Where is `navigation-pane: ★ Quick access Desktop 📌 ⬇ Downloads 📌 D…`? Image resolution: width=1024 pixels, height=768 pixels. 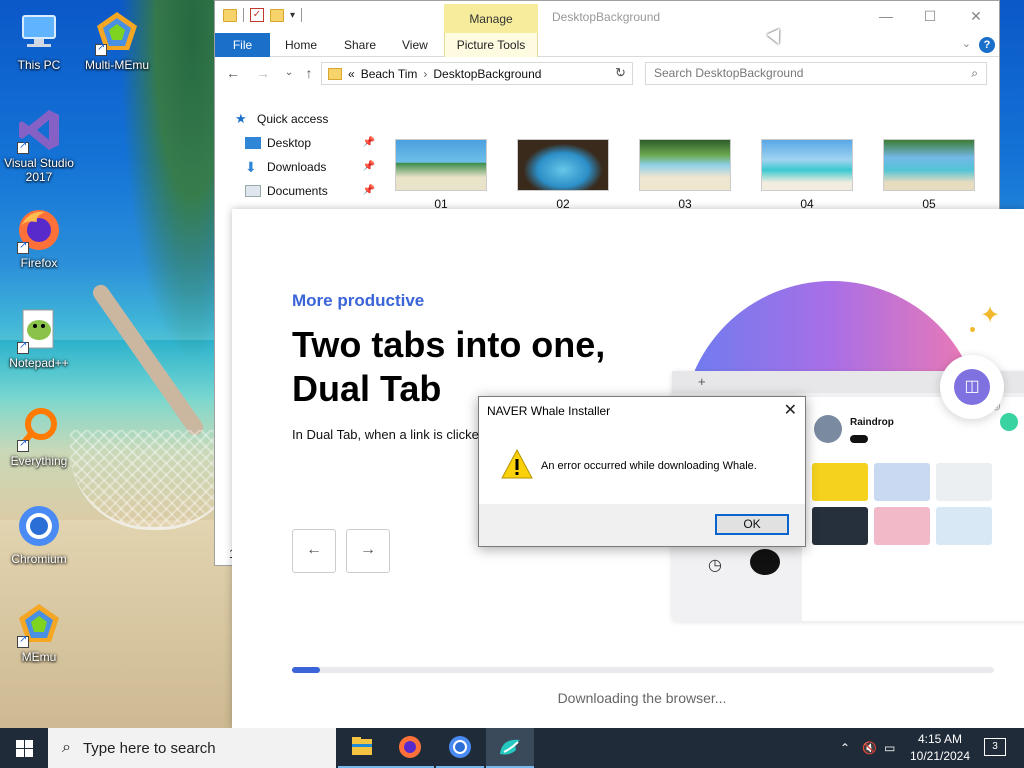 navigation-pane: ★ Quick access Desktop 📌 ⬇ Downloads 📌 D… is located at coordinates (305, 155).